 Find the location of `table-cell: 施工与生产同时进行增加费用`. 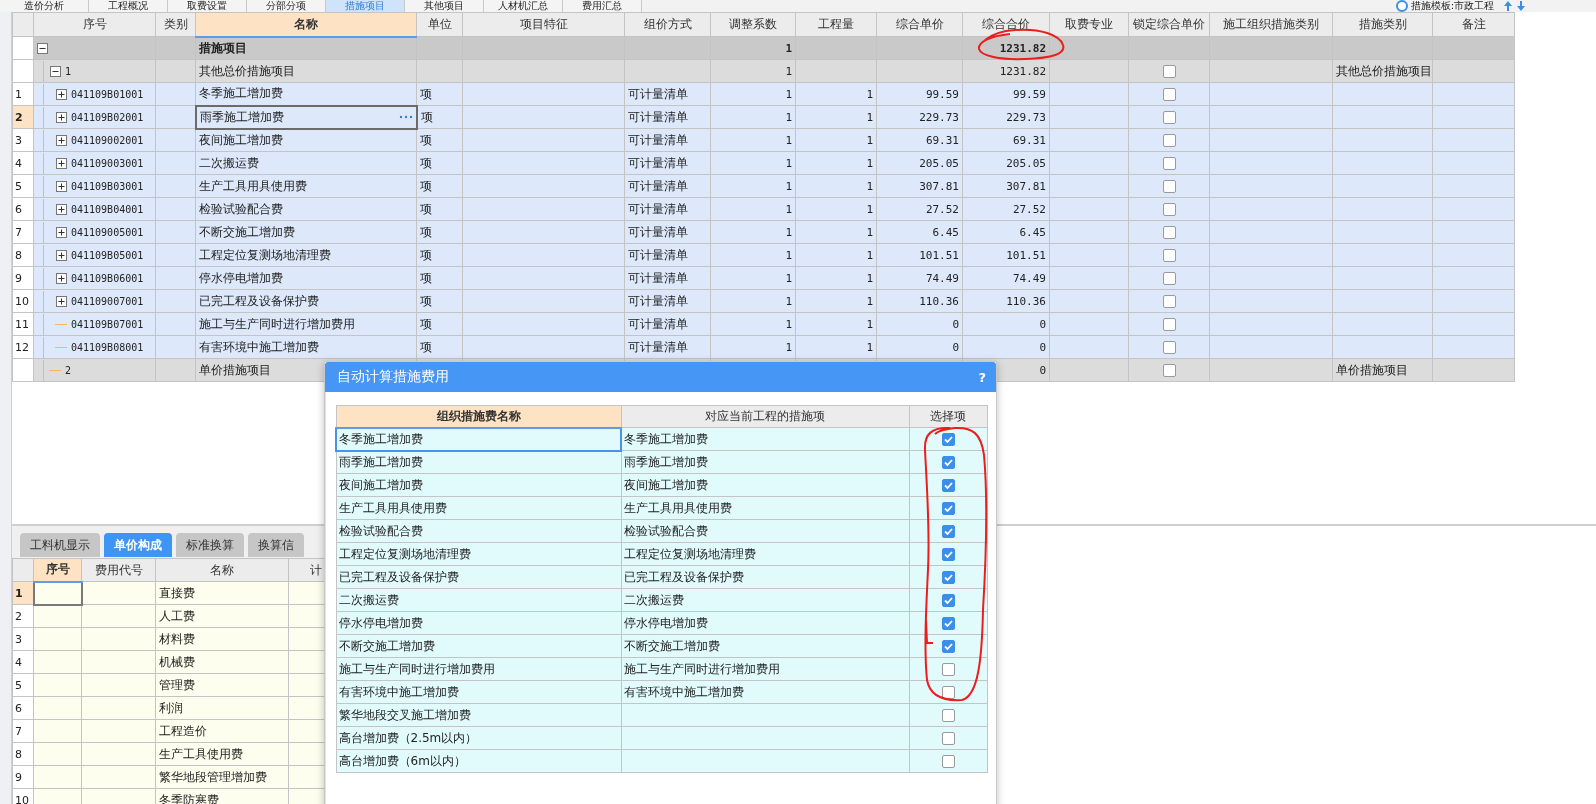

table-cell: 施工与生产同时进行增加费用 is located at coordinates (478, 669).